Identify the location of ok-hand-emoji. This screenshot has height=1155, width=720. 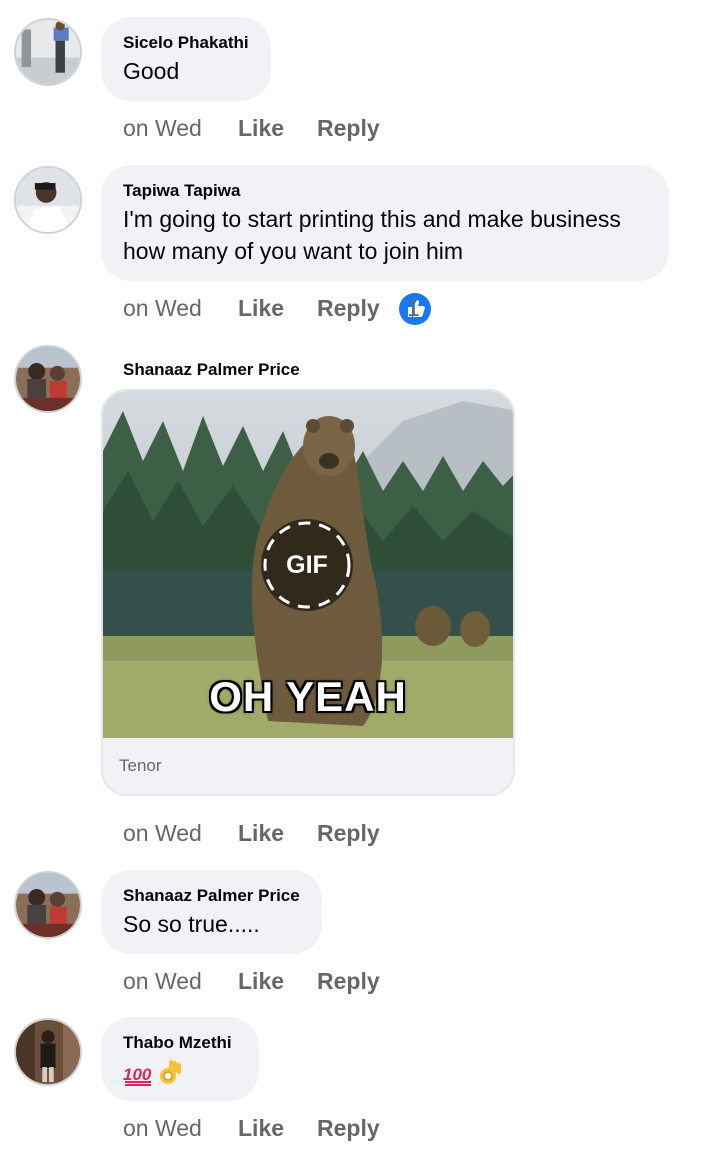
(170, 1072).